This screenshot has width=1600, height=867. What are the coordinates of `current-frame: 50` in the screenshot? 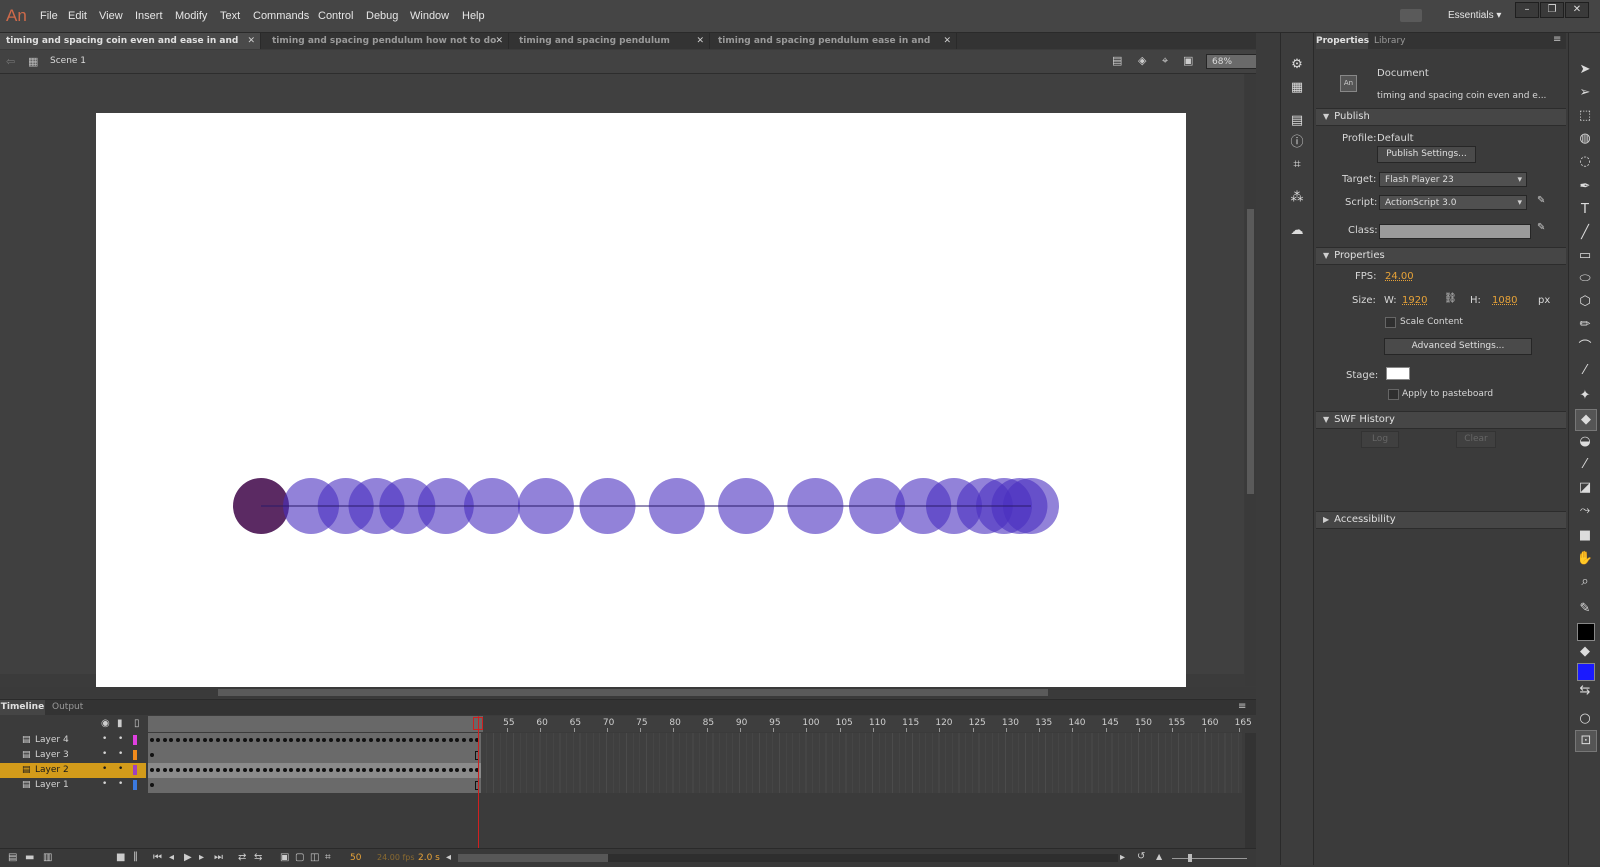 It's located at (355, 858).